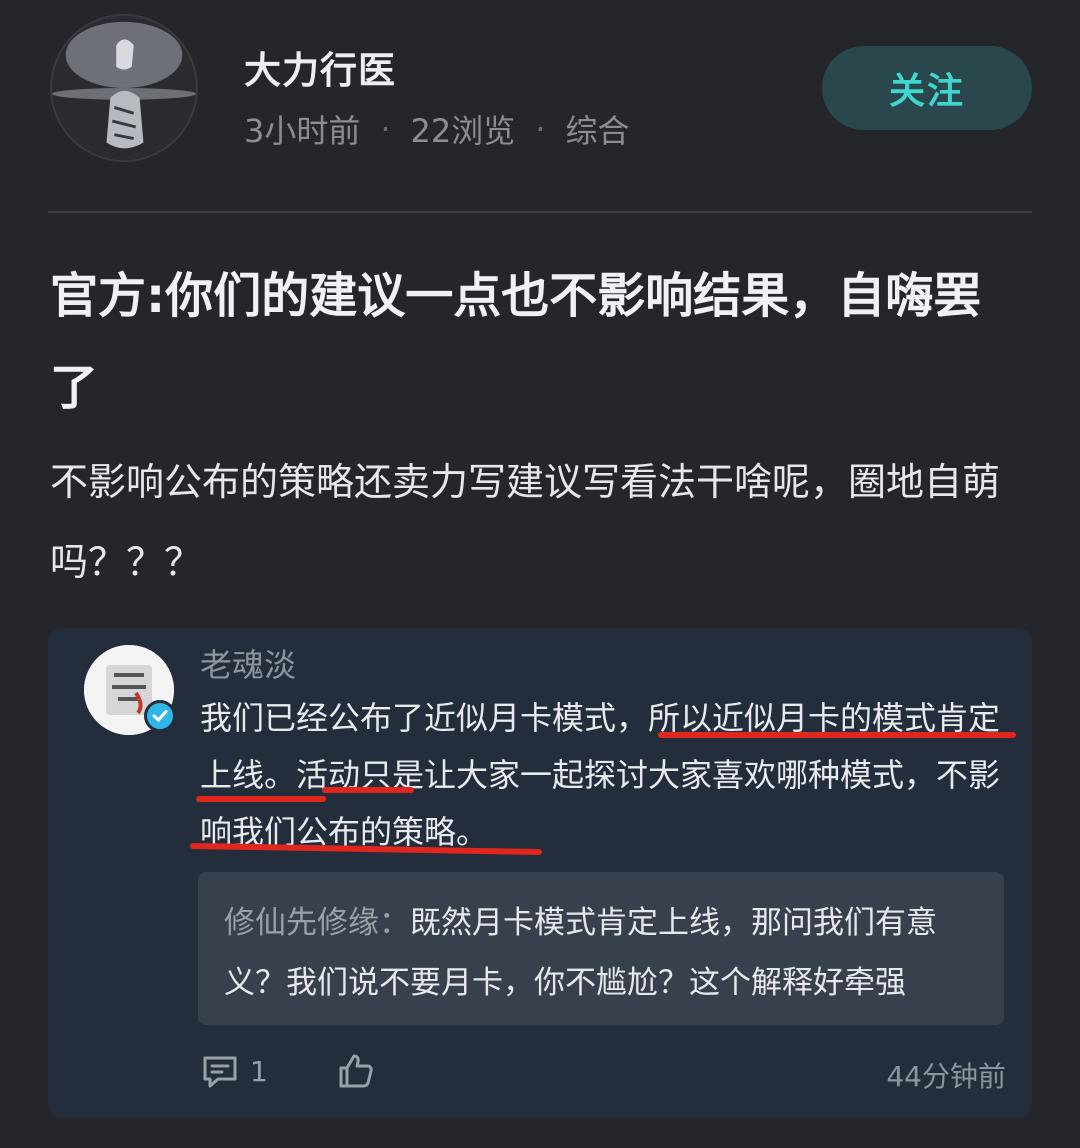 The image size is (1080, 1148). Describe the element at coordinates (302, 131) in the screenshot. I see `post-time: 3小时前` at that location.